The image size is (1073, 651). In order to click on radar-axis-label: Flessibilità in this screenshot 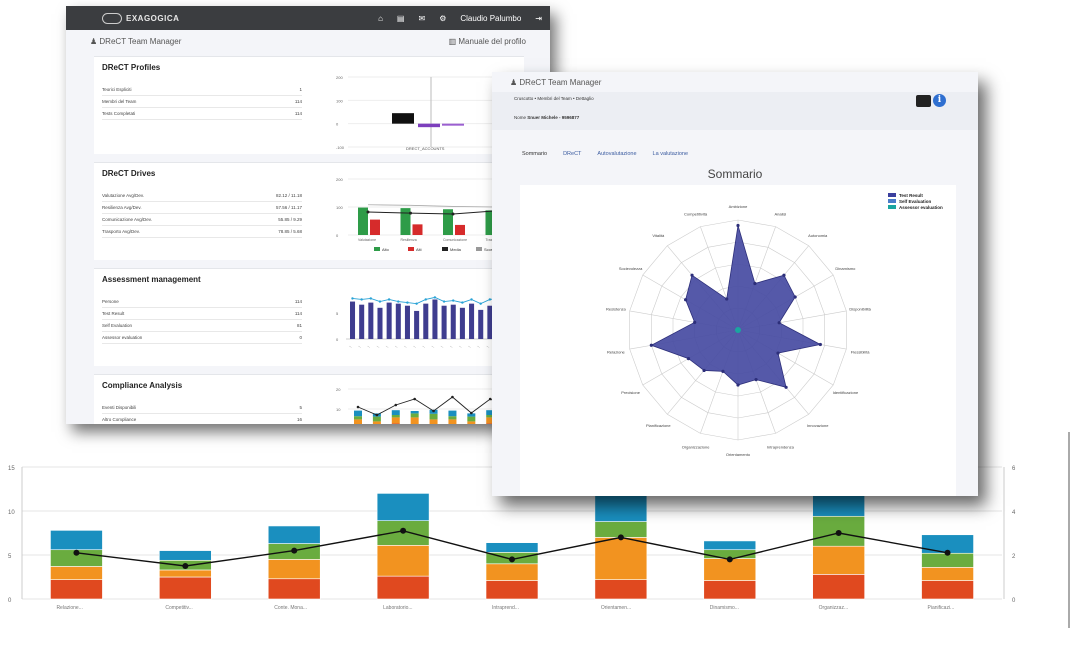, I will do `click(860, 352)`.